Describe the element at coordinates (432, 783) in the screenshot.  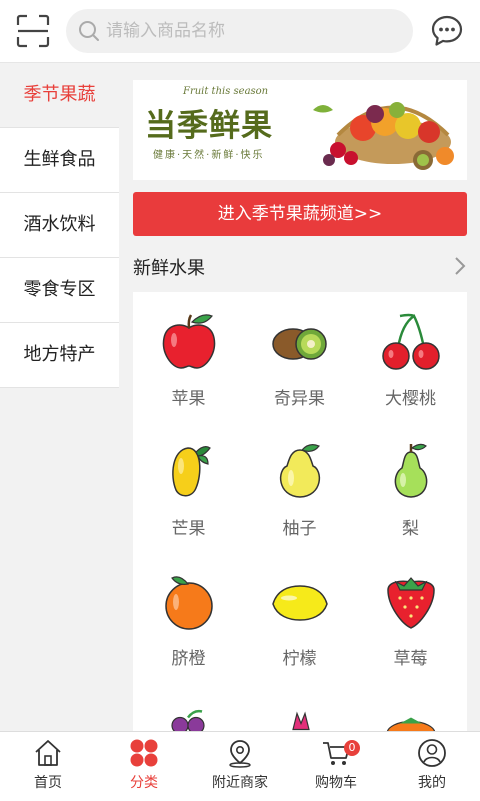
I see `tab-label: 我的` at that location.